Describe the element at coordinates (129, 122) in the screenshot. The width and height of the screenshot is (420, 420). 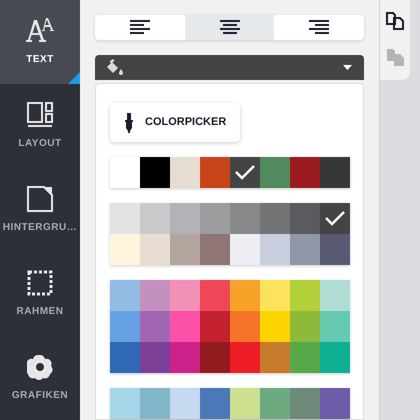
I see `eyedropper-icon` at that location.